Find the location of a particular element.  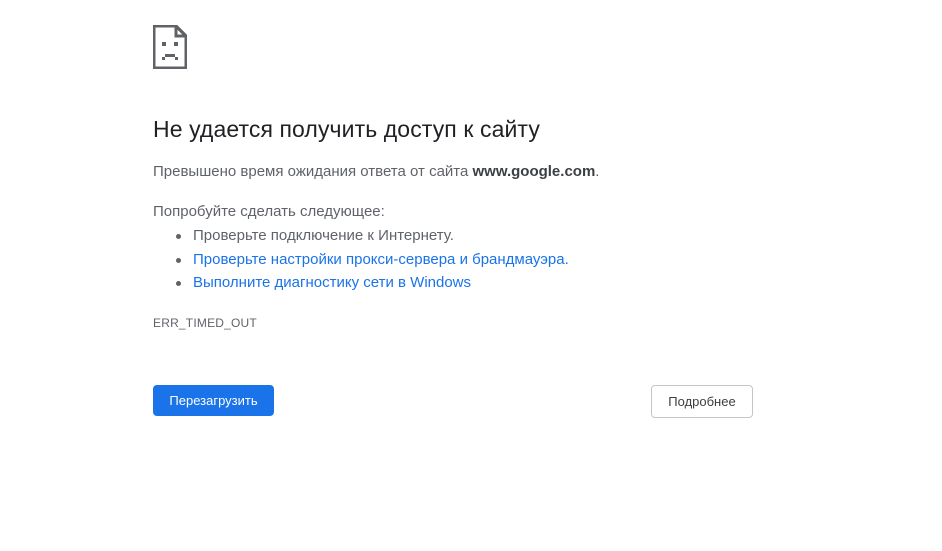

error-message-prefix: Превышено время ожидания ответа от сайта is located at coordinates (313, 171).